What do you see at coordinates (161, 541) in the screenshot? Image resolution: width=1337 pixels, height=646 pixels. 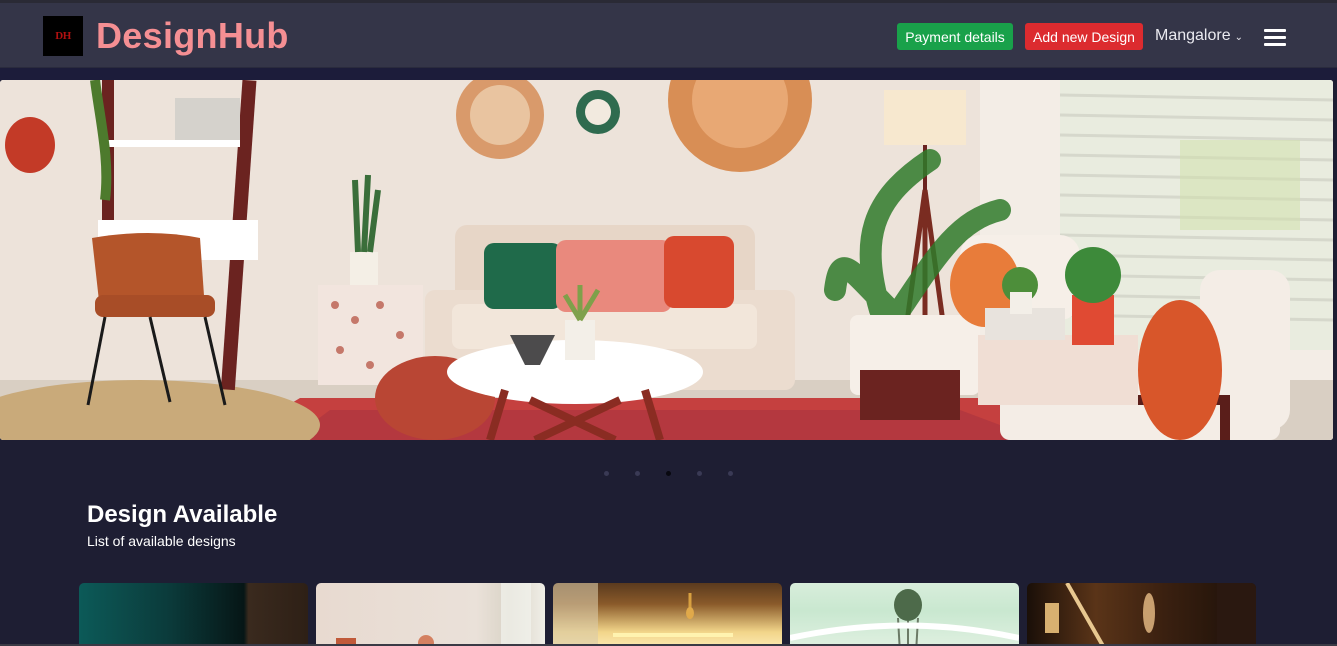 I see `section-subtitle: List of available designs` at bounding box center [161, 541].